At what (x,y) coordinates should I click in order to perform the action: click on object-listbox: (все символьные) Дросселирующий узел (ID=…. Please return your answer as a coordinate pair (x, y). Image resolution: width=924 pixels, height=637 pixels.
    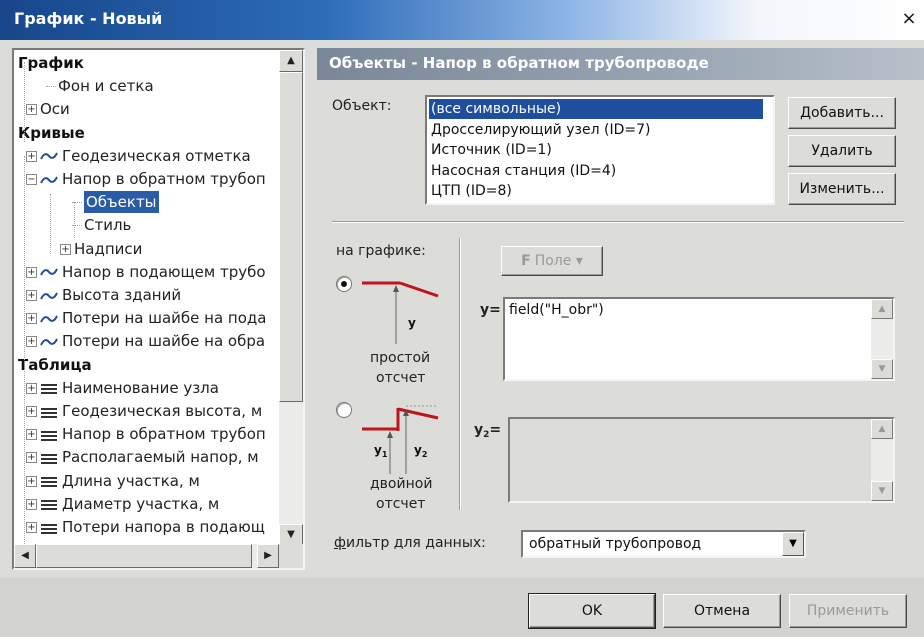
    Looking at the image, I should click on (600, 150).